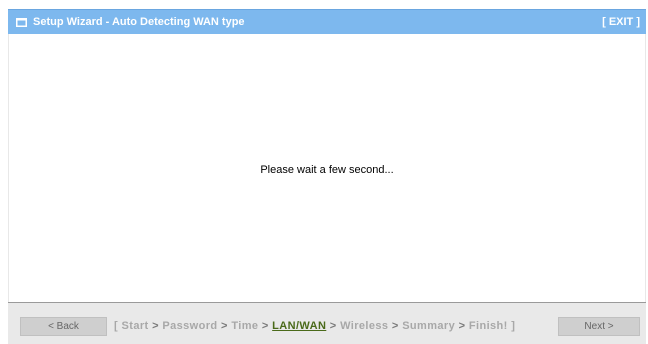  I want to click on step-start: Start, so click(135, 326).